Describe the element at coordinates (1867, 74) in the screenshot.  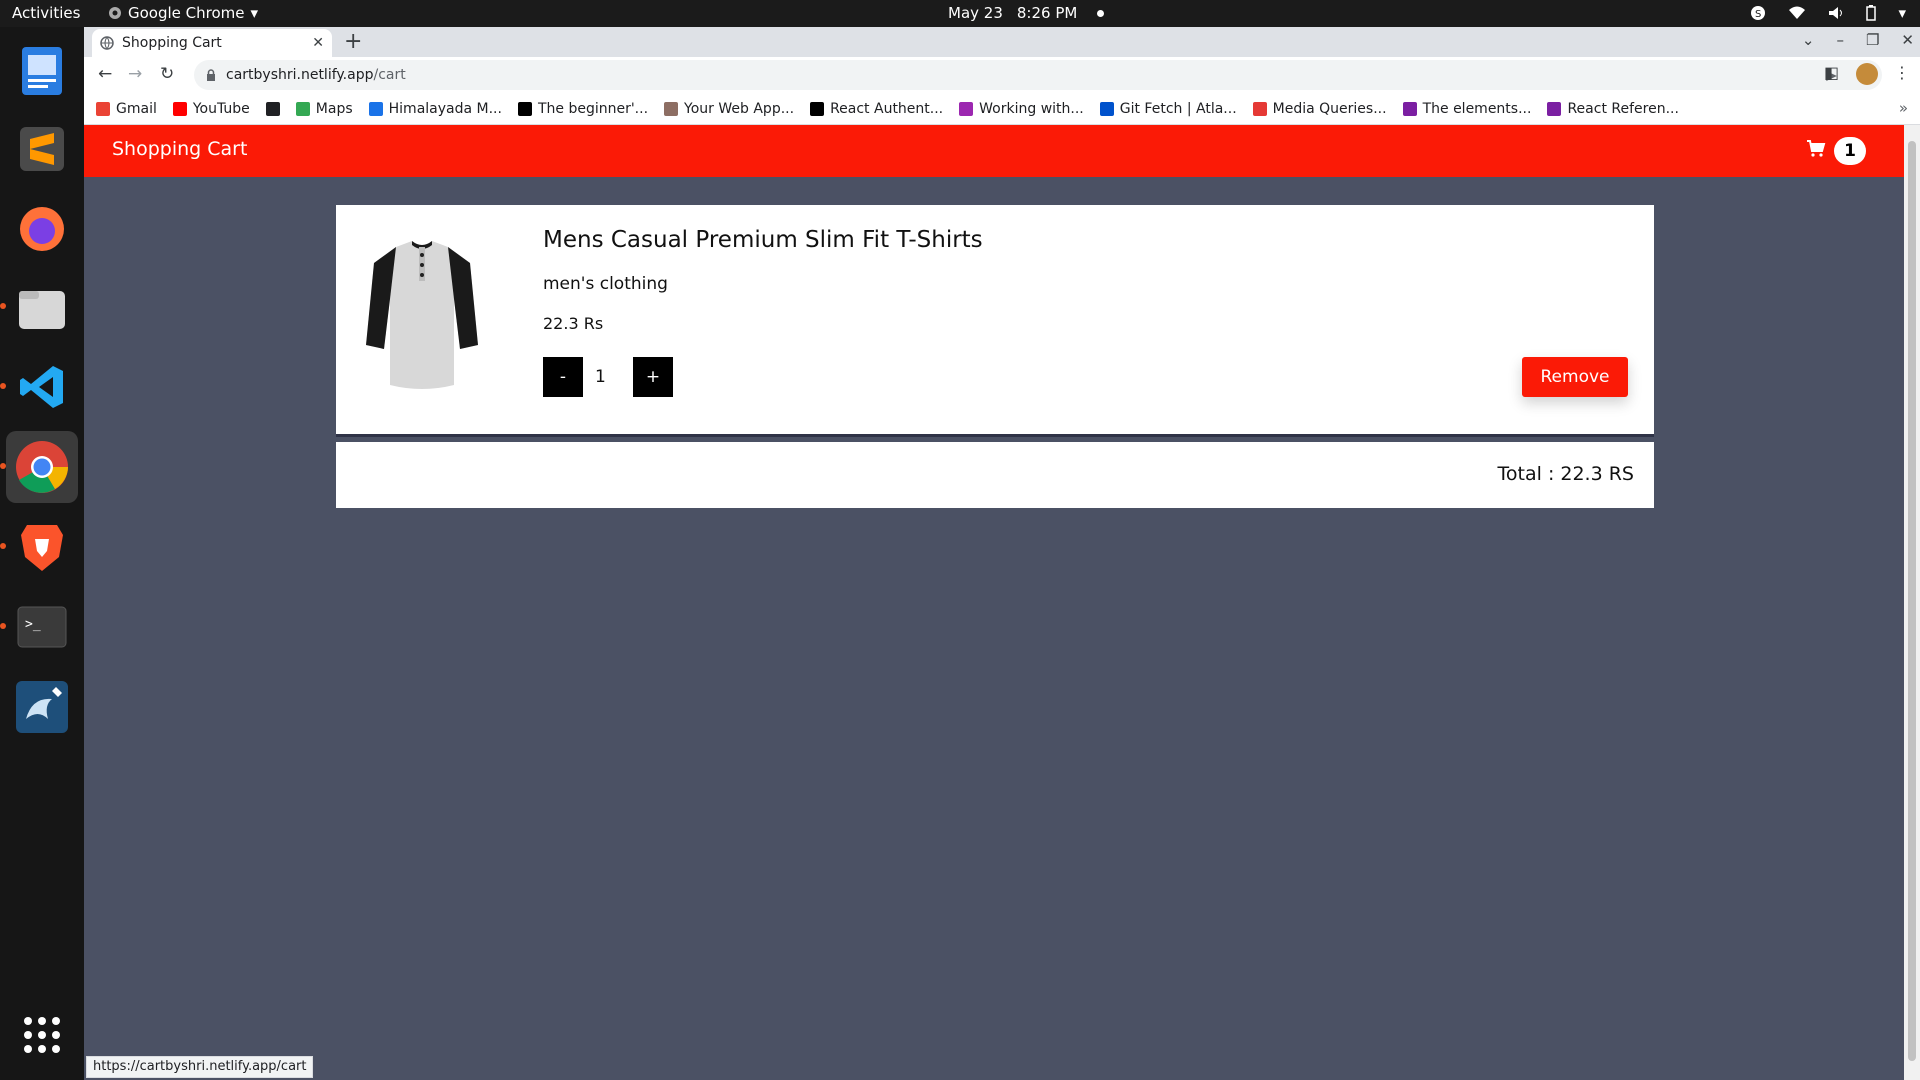
I see `profile-avatar` at that location.